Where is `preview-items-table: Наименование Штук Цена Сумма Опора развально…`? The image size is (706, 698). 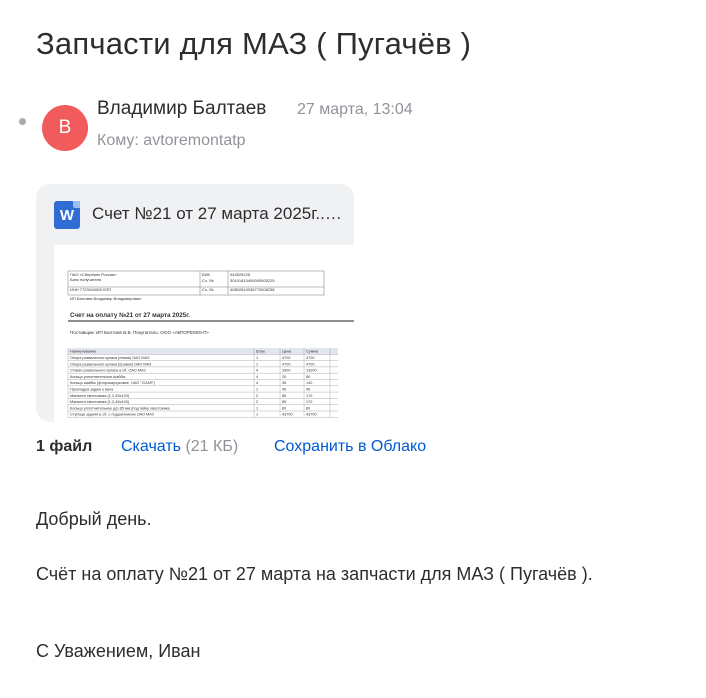 preview-items-table: Наименование Штук Цена Сумма Опора развально… is located at coordinates (202, 383).